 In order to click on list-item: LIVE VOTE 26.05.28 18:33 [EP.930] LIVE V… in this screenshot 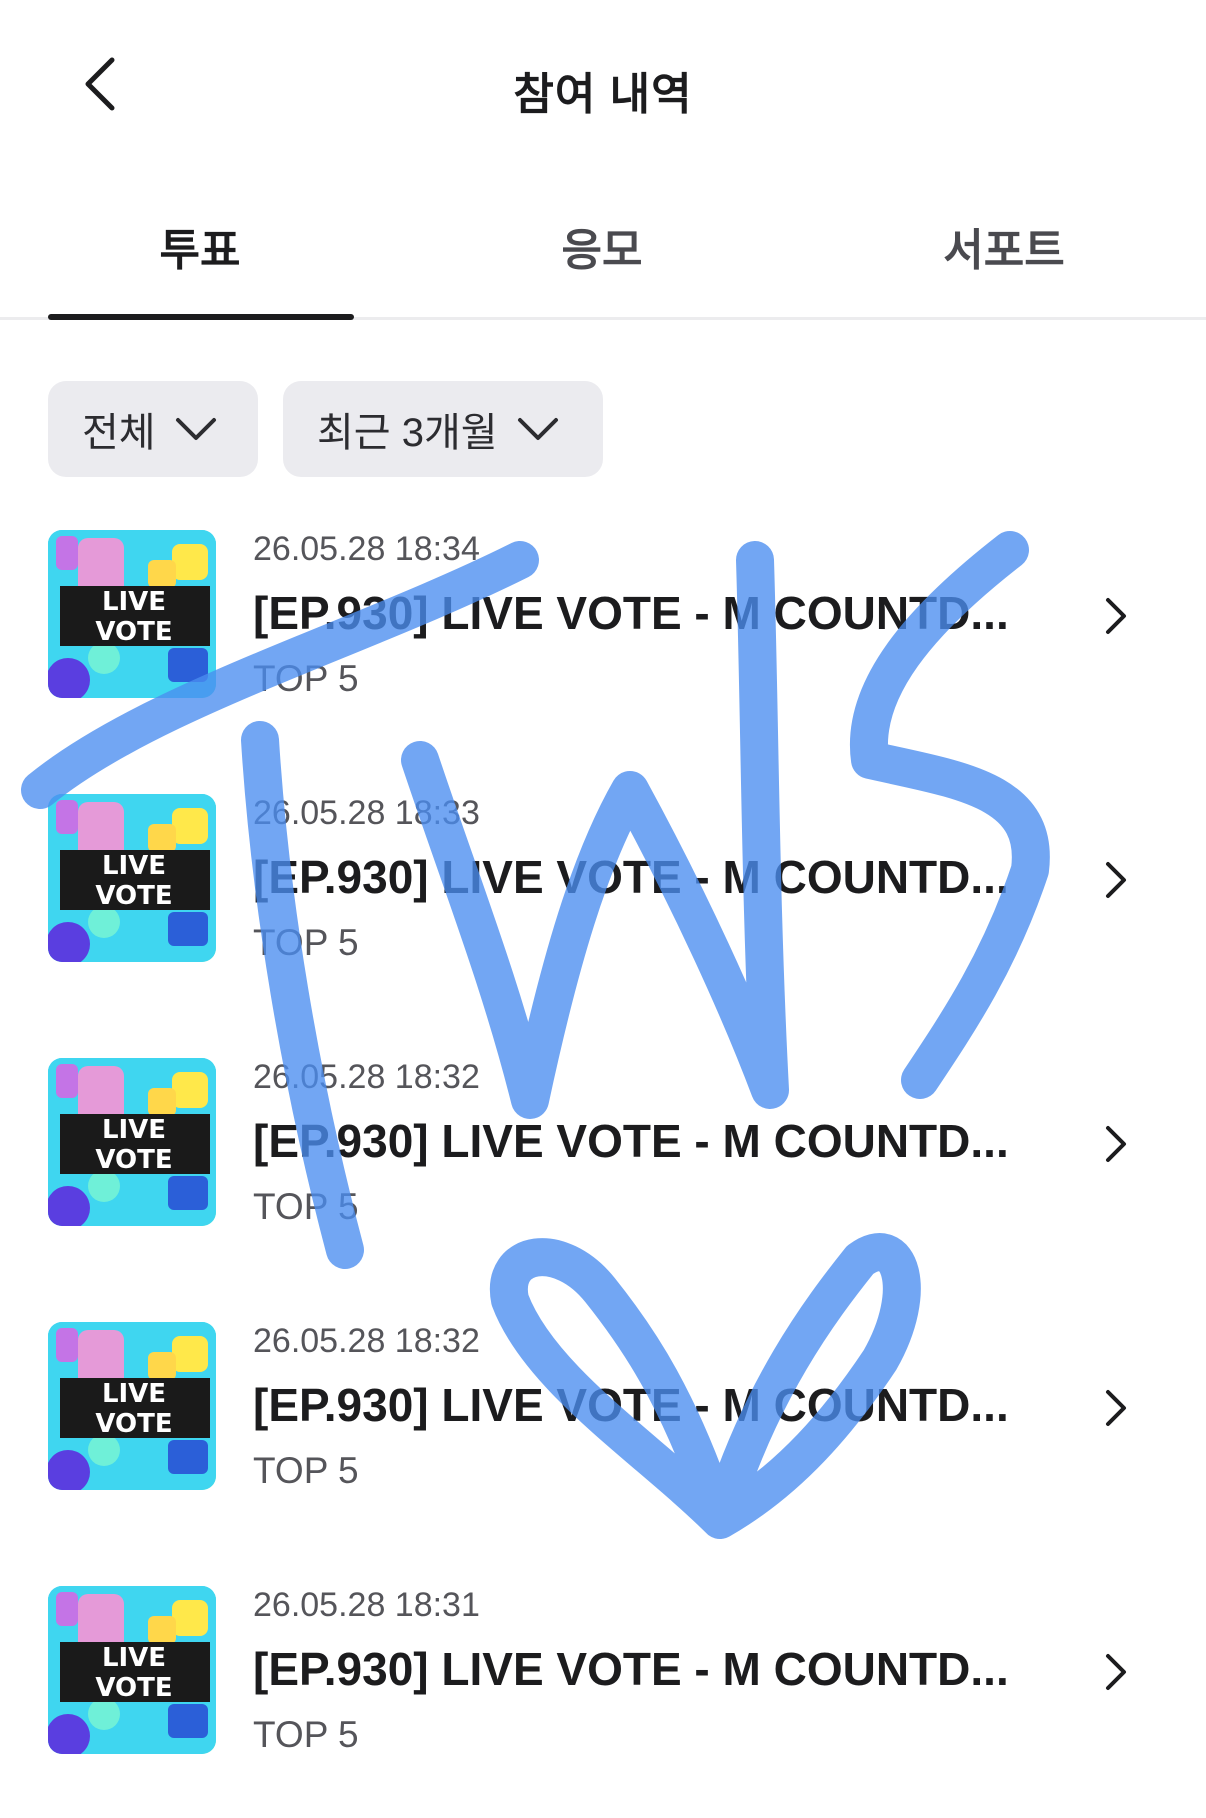, I will do `click(603, 894)`.